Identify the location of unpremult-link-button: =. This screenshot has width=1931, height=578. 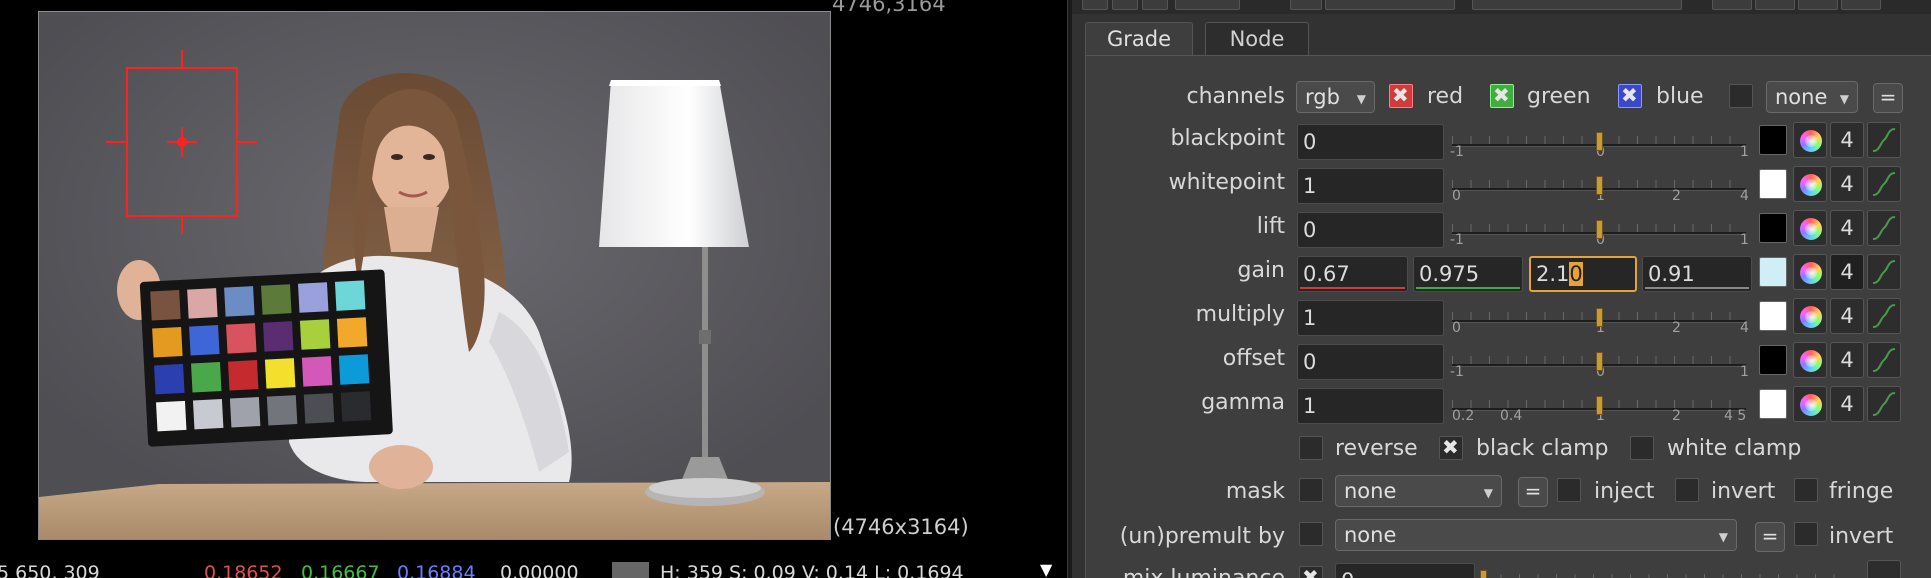
(1770, 537).